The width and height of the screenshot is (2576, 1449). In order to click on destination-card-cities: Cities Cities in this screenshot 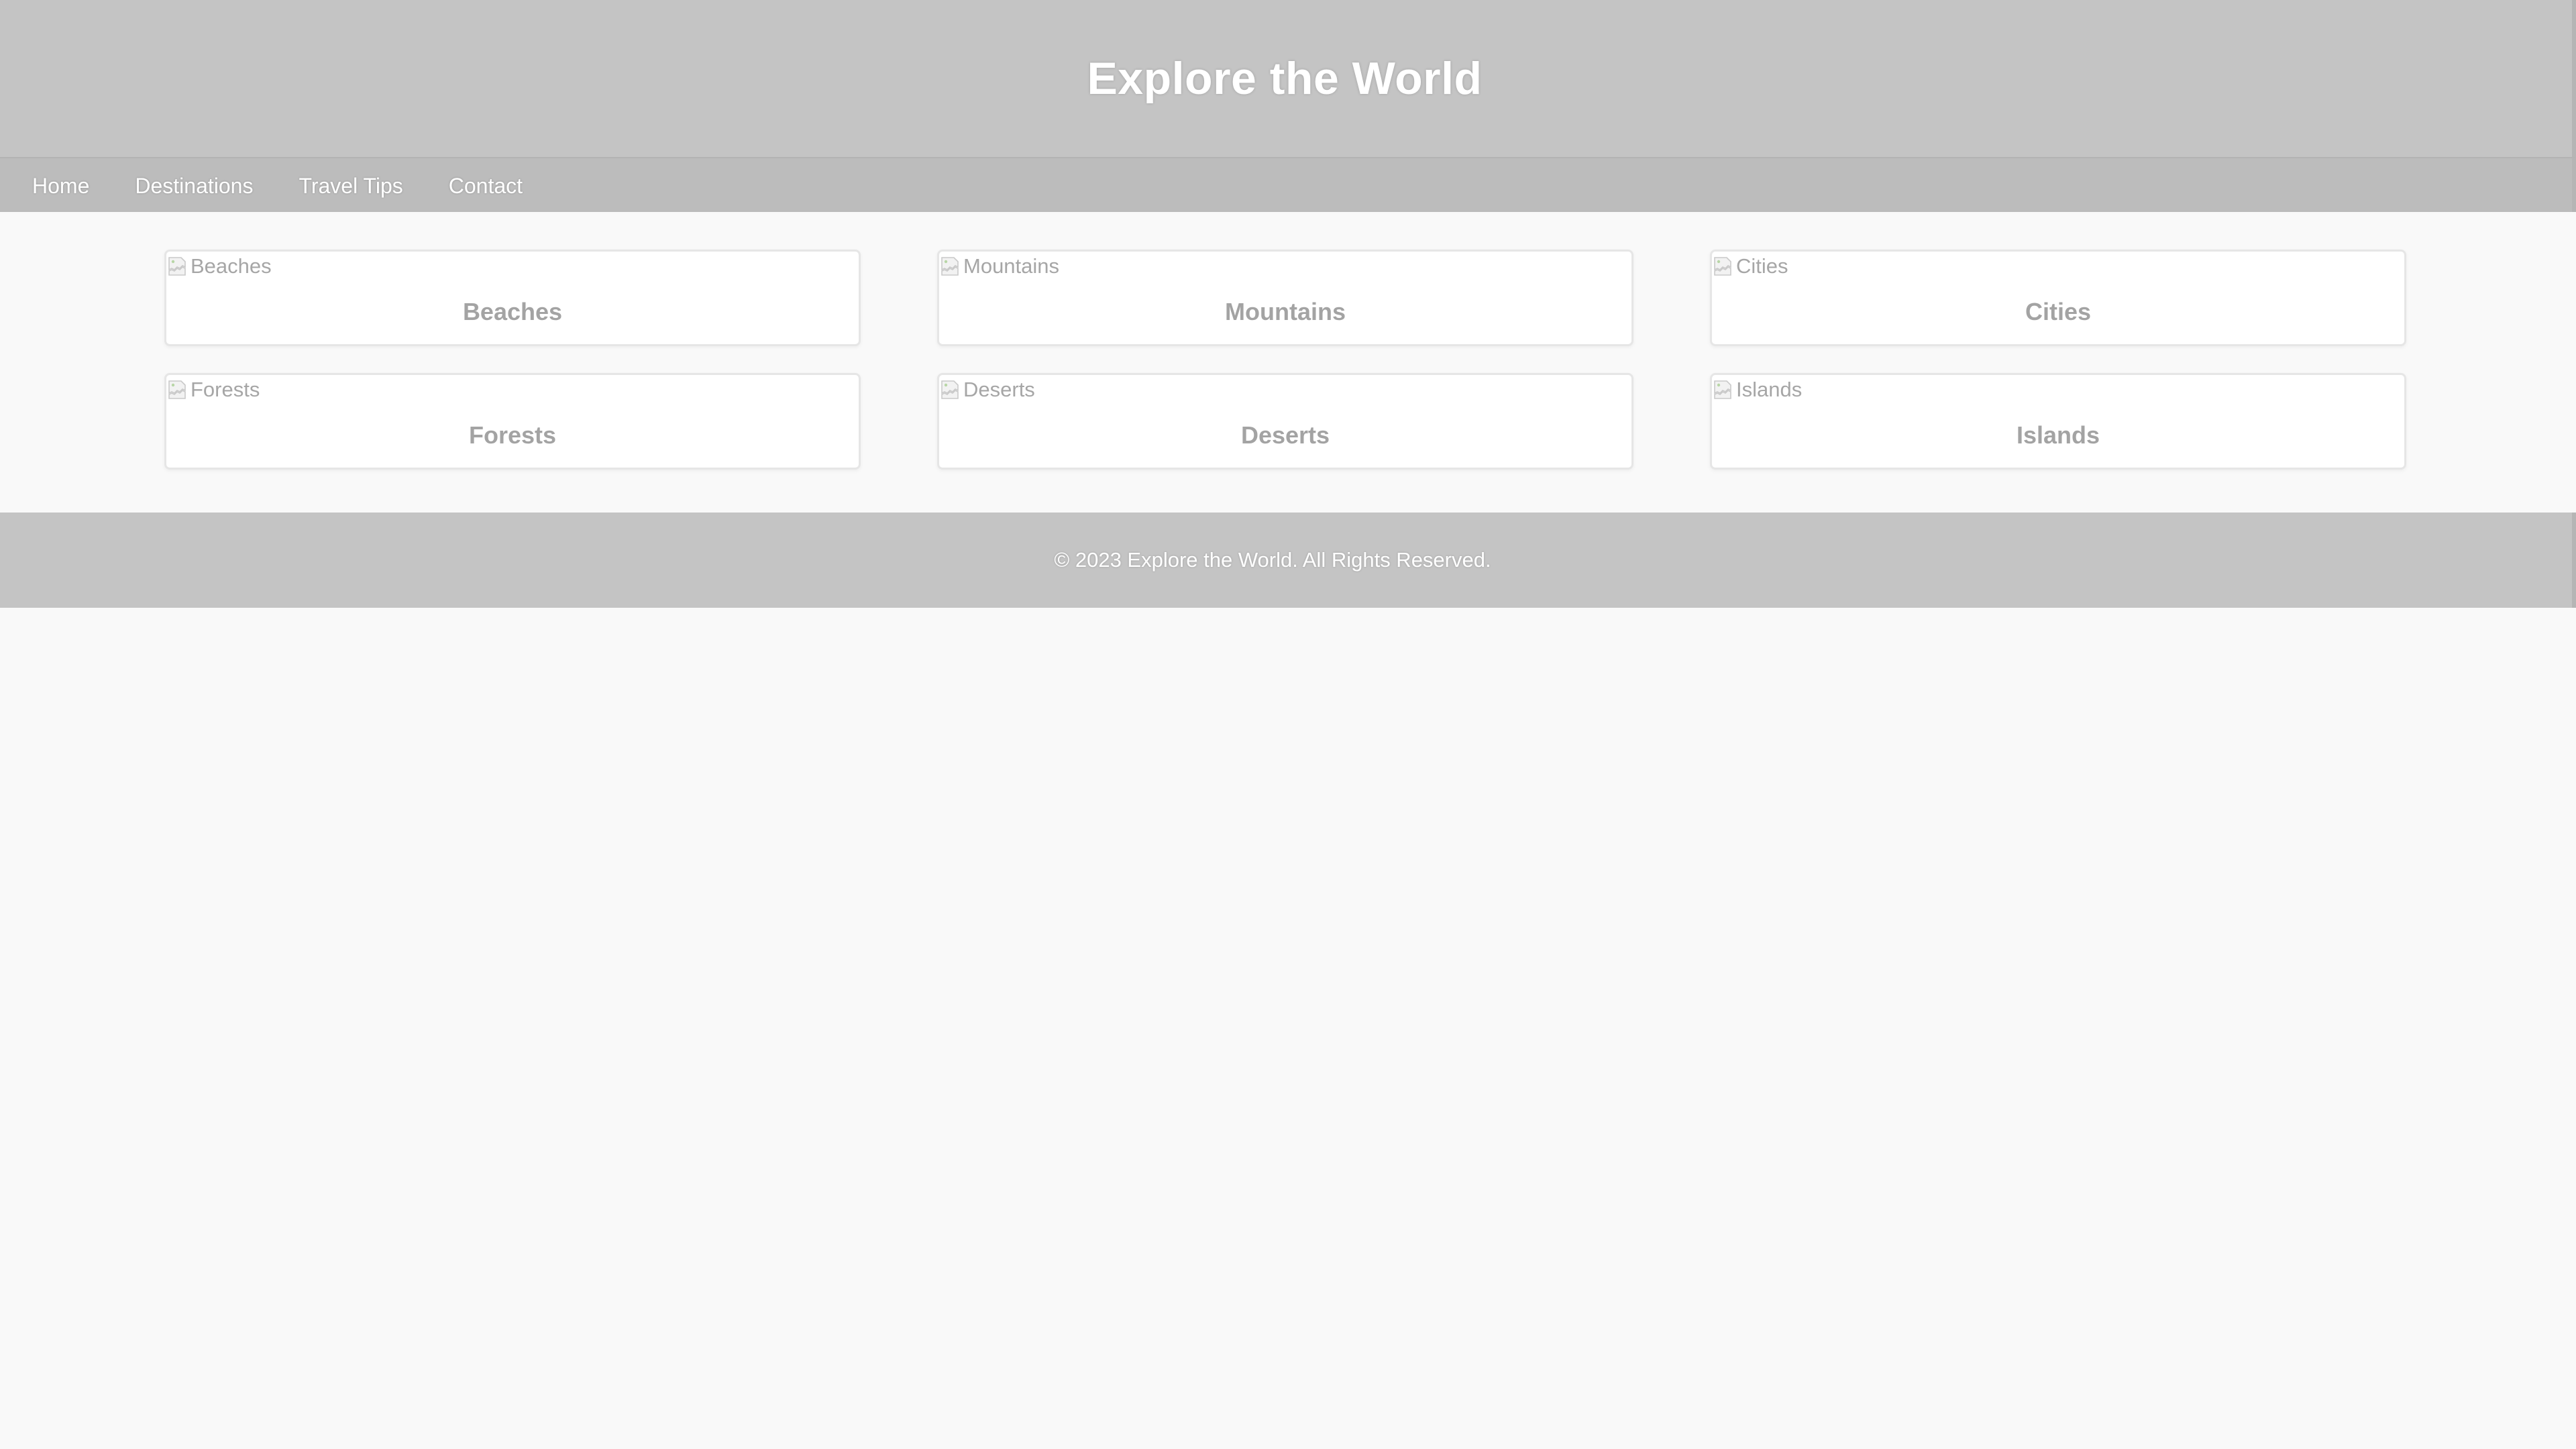, I will do `click(2058, 298)`.